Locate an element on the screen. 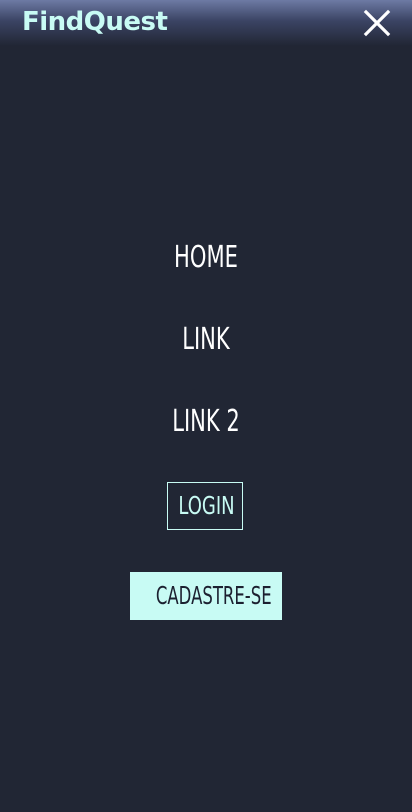  signup-button-label: CADASTRE-SE is located at coordinates (213, 595).